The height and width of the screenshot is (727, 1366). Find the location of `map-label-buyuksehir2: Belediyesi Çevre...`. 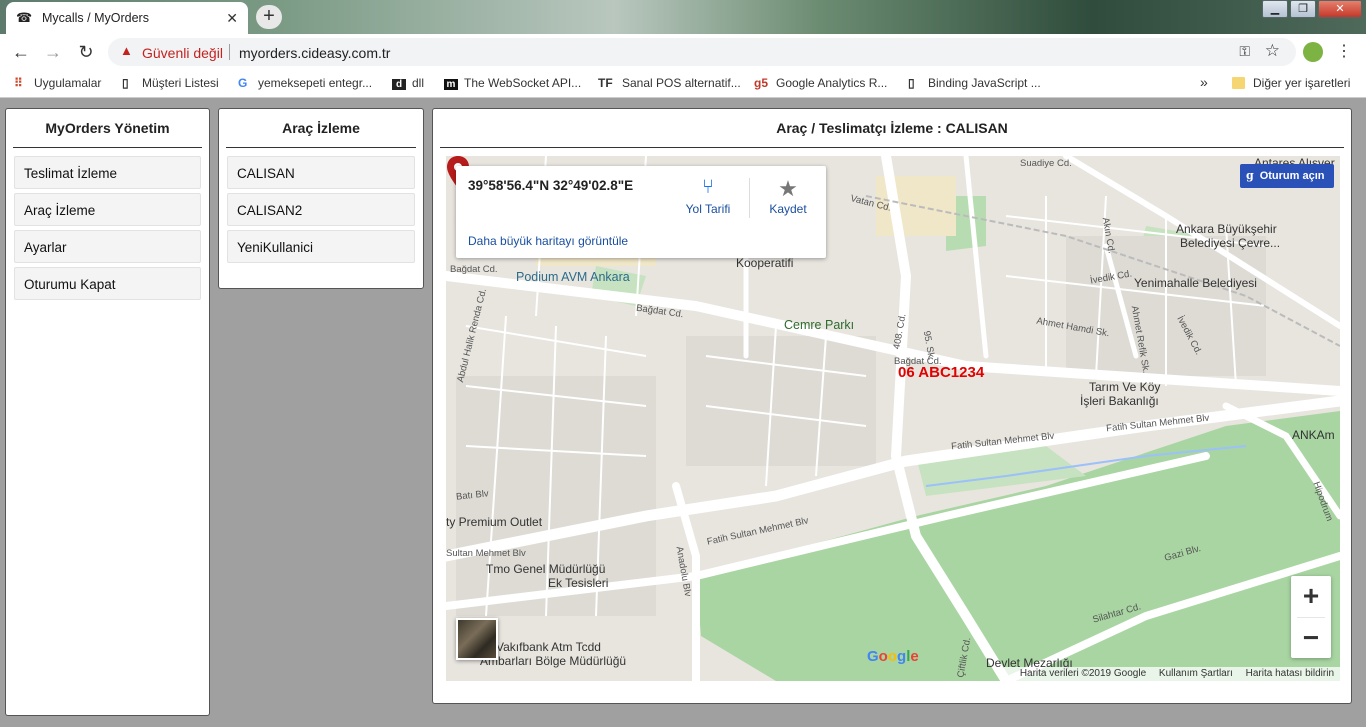

map-label-buyuksehir2: Belediyesi Çevre... is located at coordinates (1230, 243).